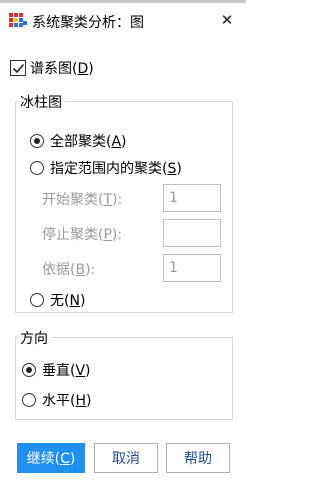 This screenshot has height=484, width=320. I want to click on icicle-specified-range-radio: 指定范围内的聚类(S), so click(106, 168).